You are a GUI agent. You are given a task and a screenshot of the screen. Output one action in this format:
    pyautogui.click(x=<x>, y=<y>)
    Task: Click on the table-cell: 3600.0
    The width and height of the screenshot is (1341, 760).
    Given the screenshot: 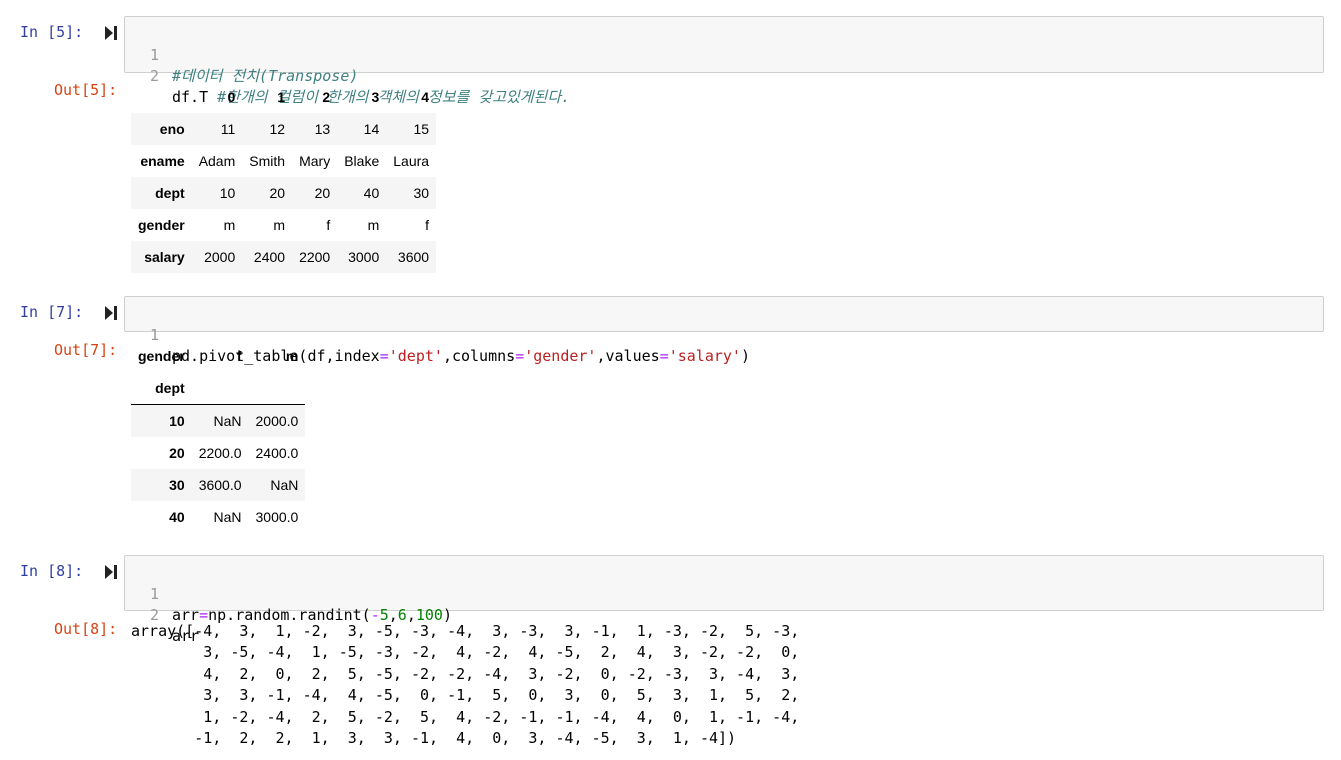 What is the action you would take?
    pyautogui.click(x=220, y=485)
    